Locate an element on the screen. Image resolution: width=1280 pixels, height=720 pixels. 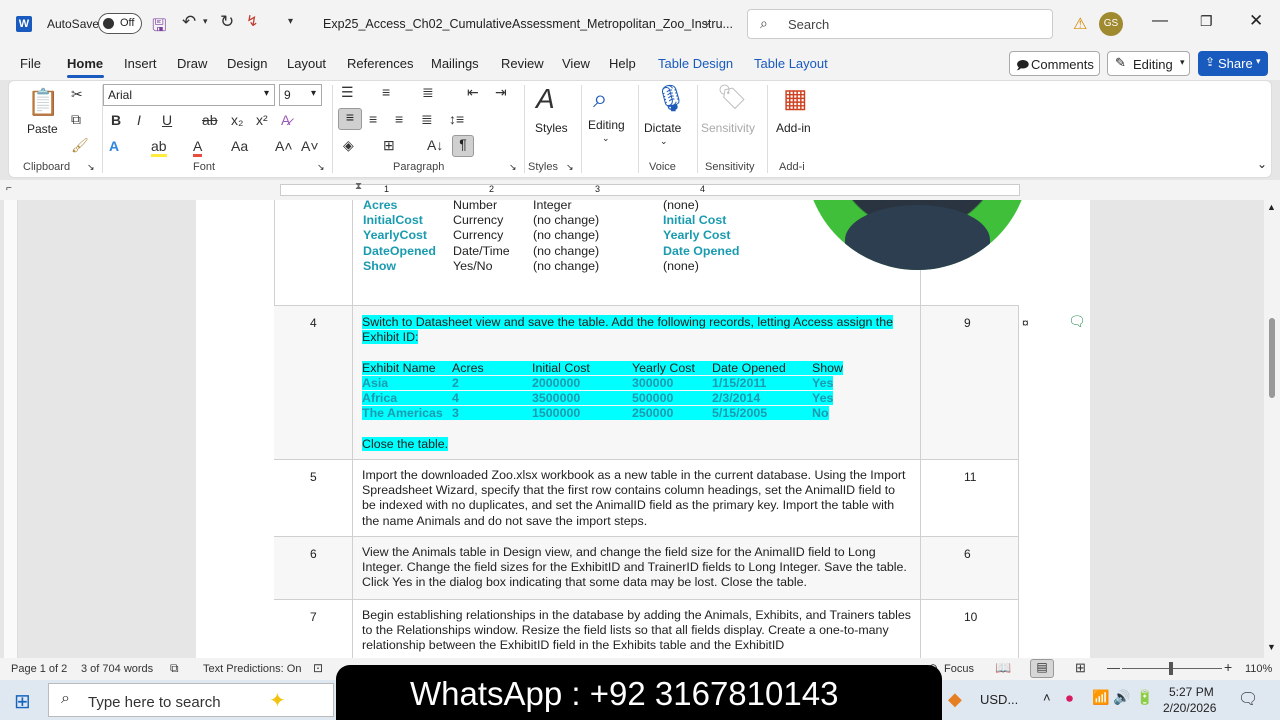
tab-insert: Insert is located at coordinates (140, 63).